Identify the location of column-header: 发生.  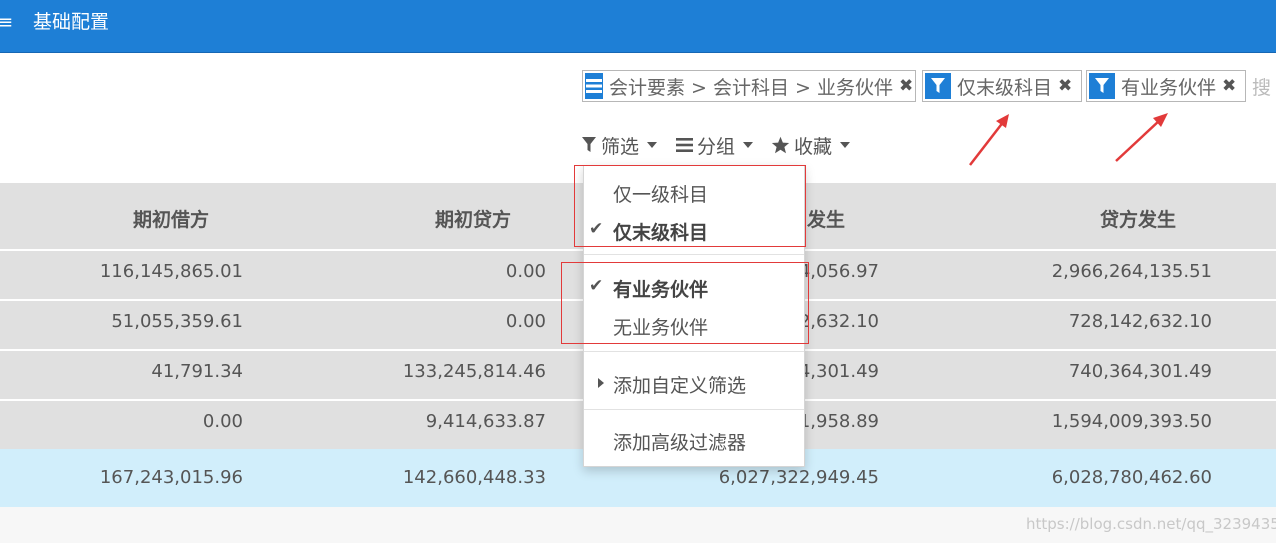
(826, 218).